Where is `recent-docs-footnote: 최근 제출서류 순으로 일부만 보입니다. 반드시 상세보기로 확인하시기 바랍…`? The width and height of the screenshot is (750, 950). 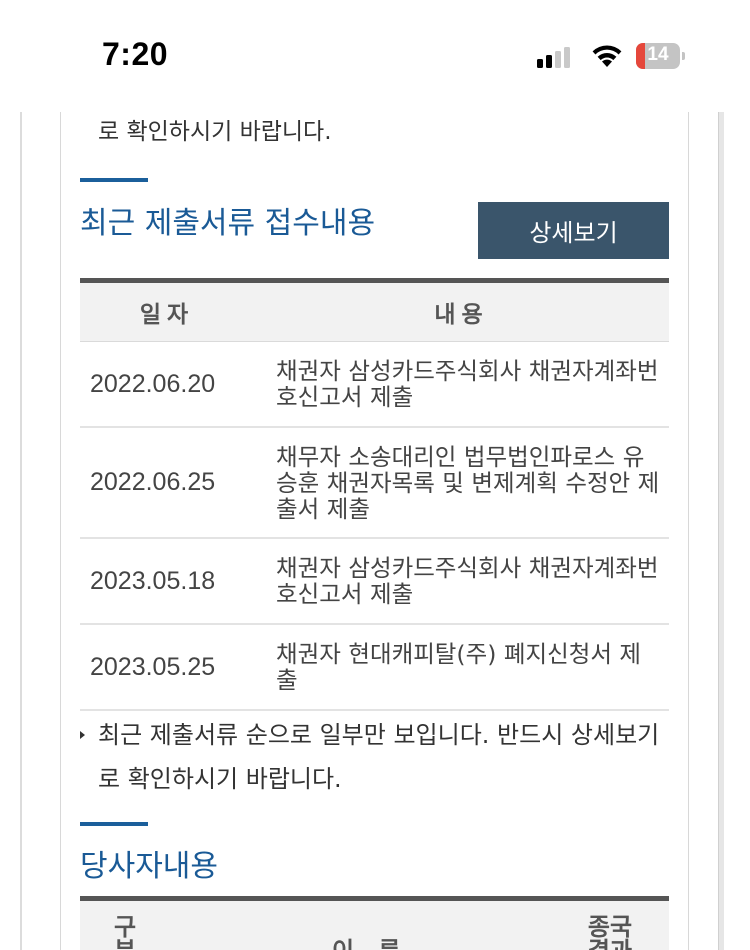
recent-docs-footnote: 최근 제출서류 순으로 일부만 보입니다. 반드시 상세보기로 확인하시기 바랍… is located at coordinates (375, 757).